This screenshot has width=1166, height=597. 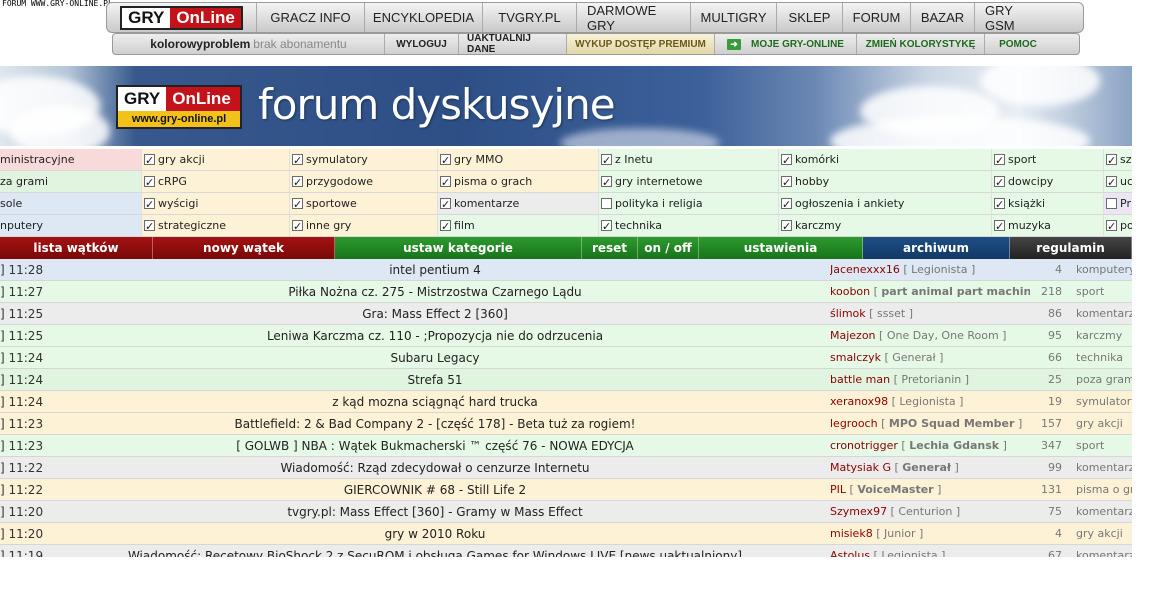 I want to click on topic-subject-link: z kąd mozna sciągnąć hard trucka, so click(x=435, y=402).